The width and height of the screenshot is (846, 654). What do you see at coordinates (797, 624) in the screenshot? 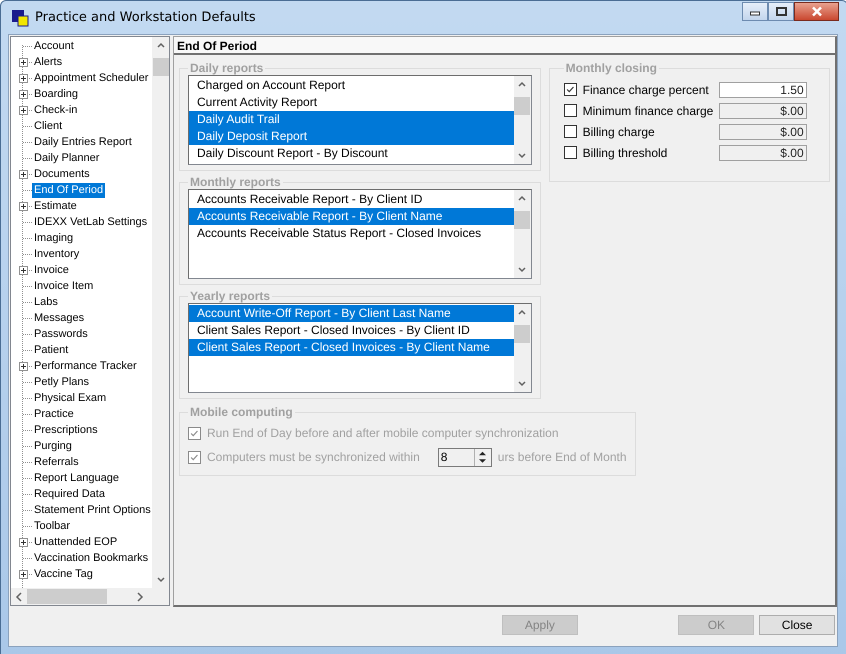
I see `dialog-button: Close` at bounding box center [797, 624].